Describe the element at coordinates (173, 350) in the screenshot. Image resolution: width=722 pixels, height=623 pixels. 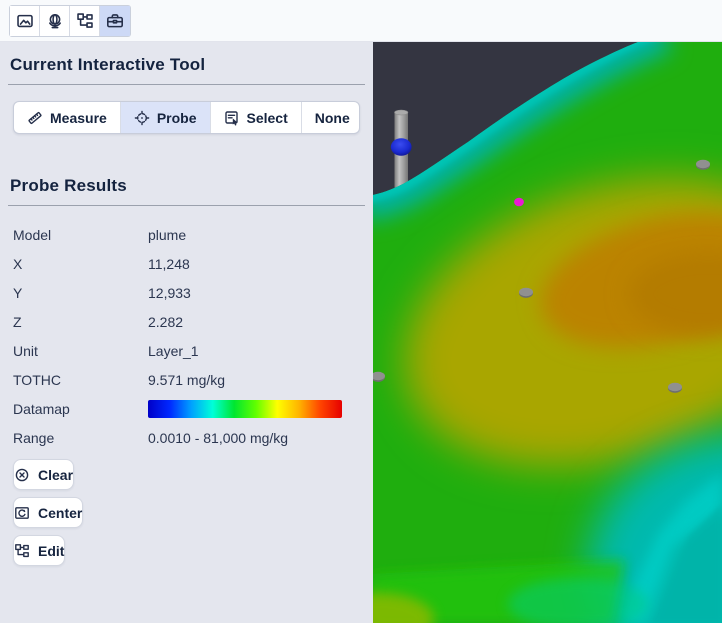
I see `row-value: Layer_1` at that location.